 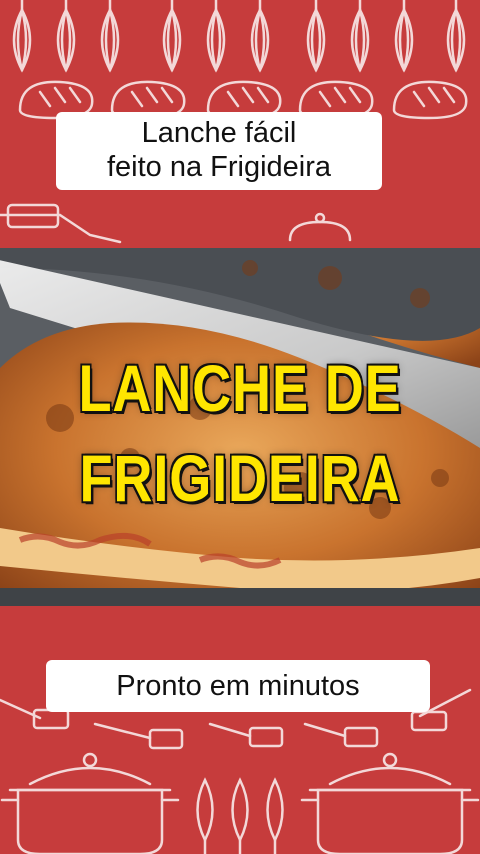 What do you see at coordinates (238, 686) in the screenshot?
I see `bottom-caption: Pronto em minutos` at bounding box center [238, 686].